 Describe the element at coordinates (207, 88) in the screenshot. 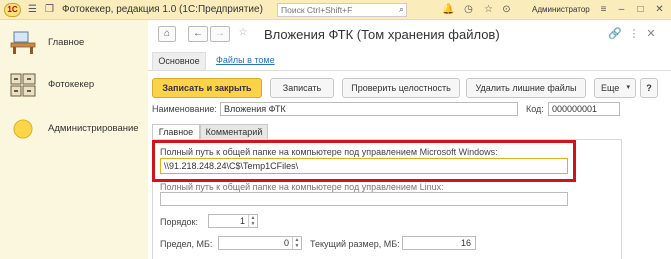

I see `save-and-close-button: Записать и закрыть` at that location.